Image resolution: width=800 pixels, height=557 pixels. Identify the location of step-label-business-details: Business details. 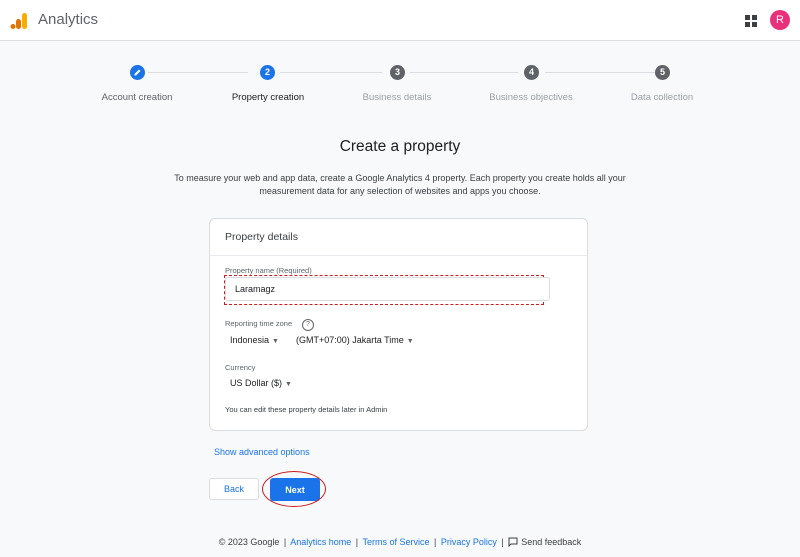
(397, 97).